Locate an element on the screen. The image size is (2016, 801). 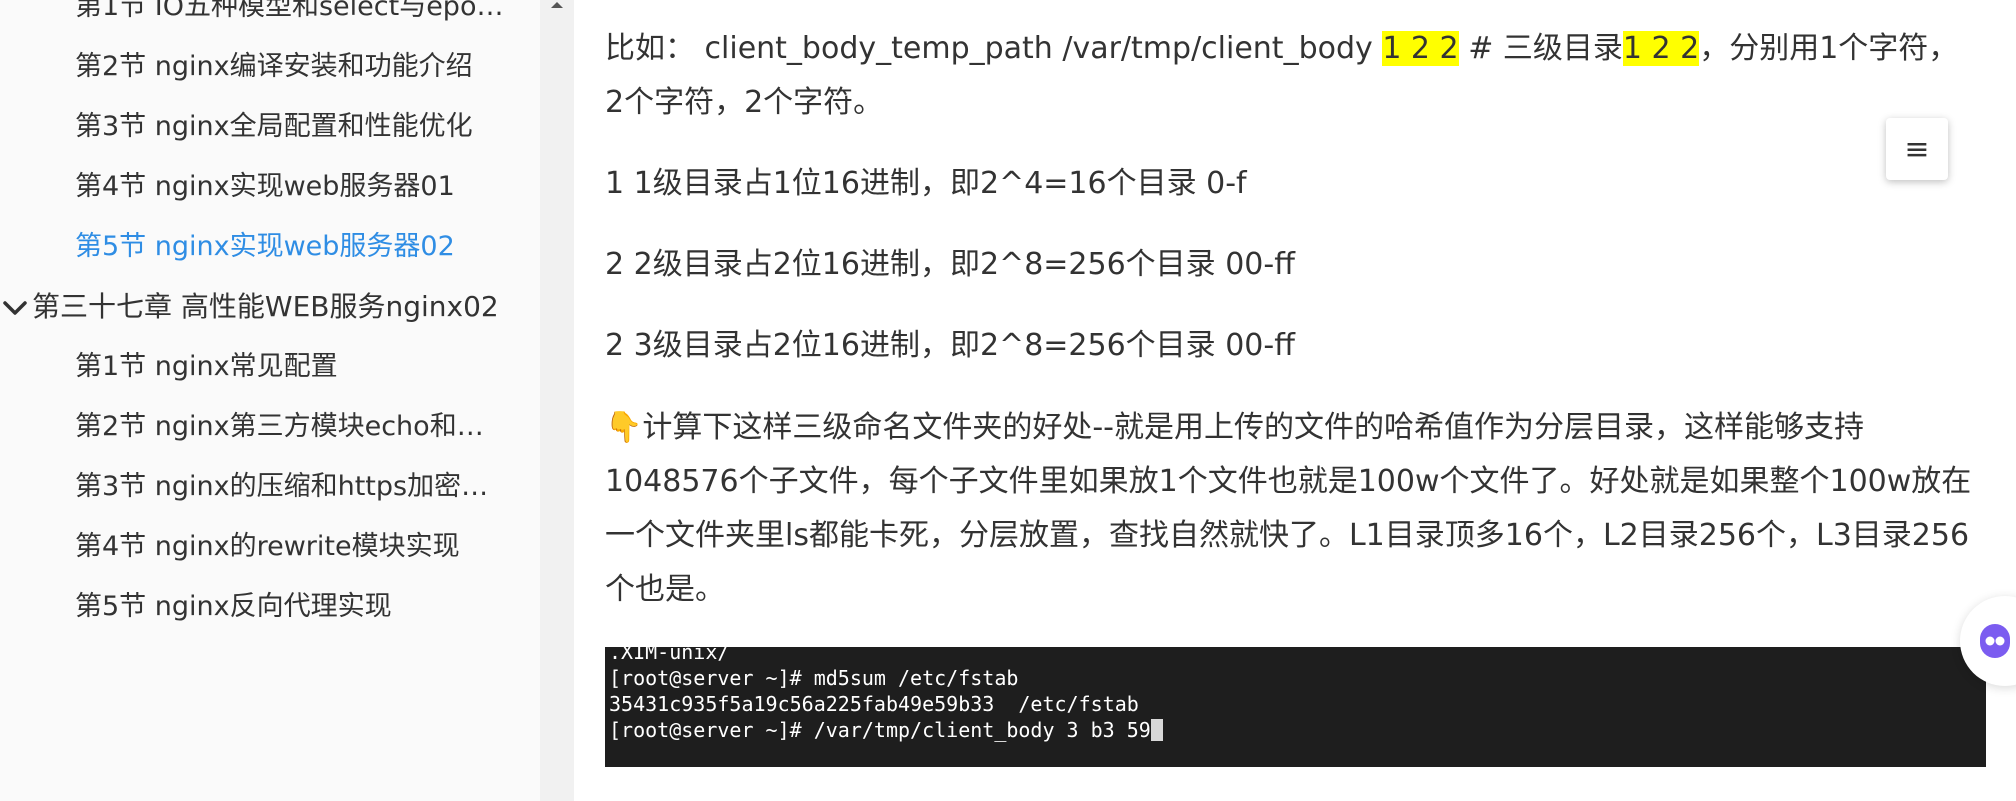
scroll-up-arrow-icon is located at coordinates (557, 7).